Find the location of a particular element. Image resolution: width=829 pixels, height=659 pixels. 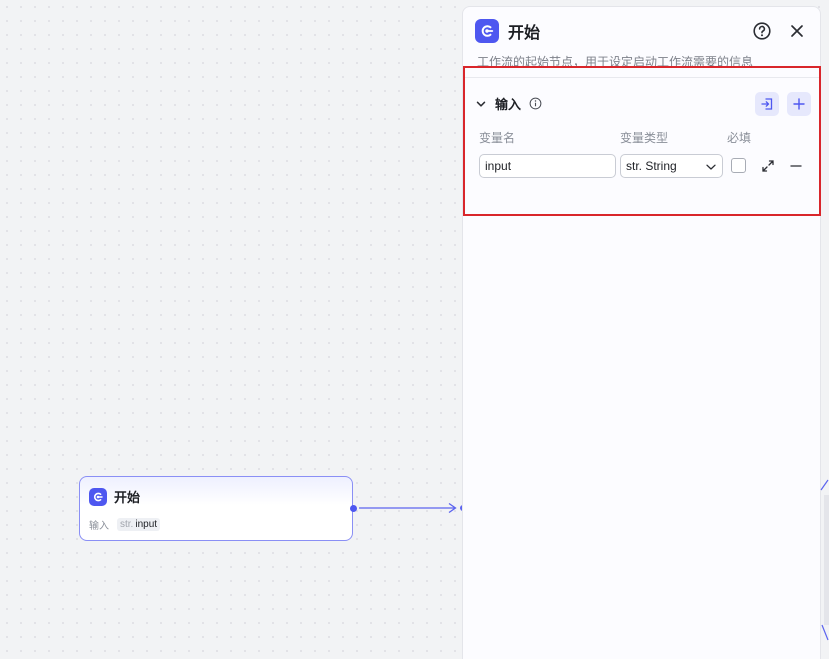

input-section-header: 输入 is located at coordinates (508, 103).